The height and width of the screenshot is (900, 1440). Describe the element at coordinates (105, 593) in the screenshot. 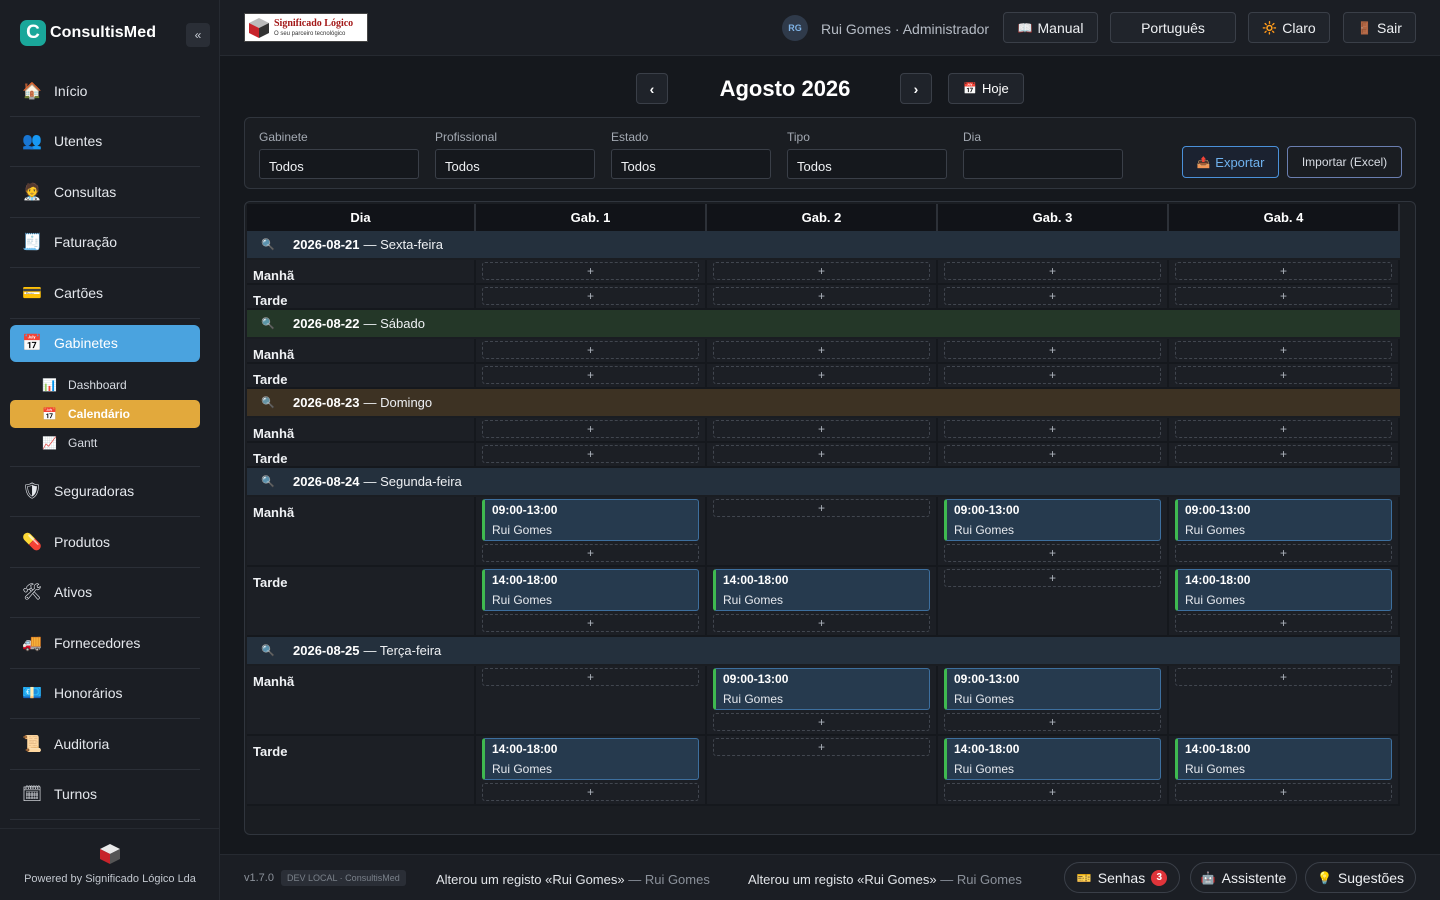

I see `sidebar-item-ativos: 🛠 Ativos` at that location.